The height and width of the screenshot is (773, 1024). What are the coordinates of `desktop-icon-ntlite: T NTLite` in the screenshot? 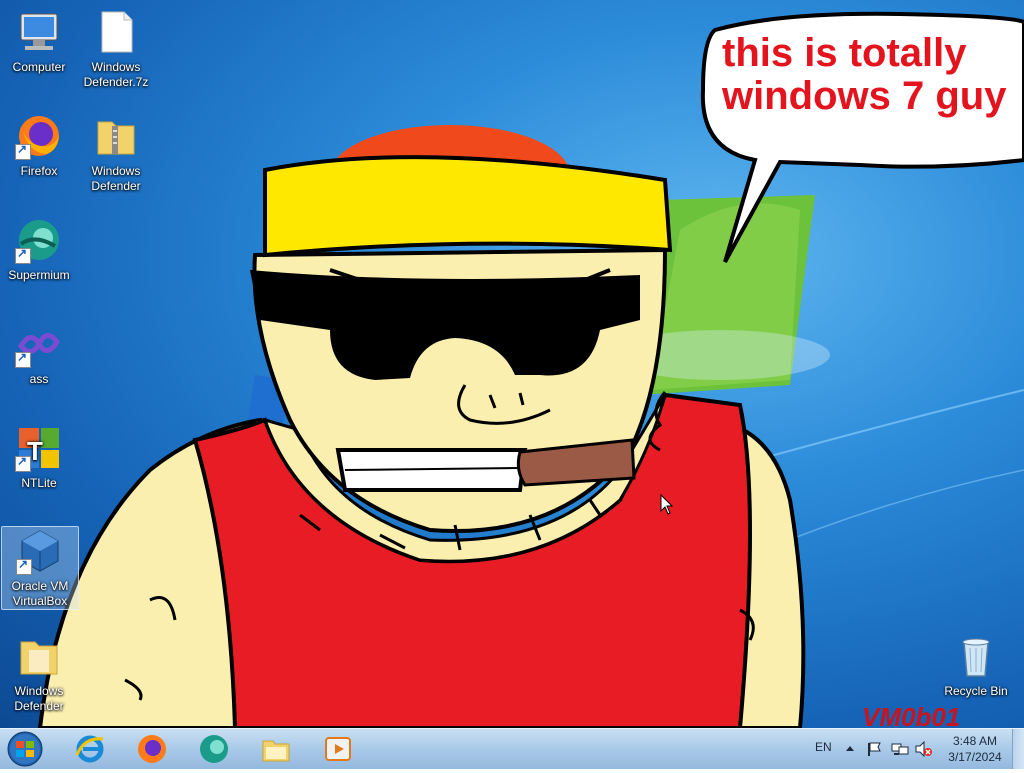 It's located at (39, 457).